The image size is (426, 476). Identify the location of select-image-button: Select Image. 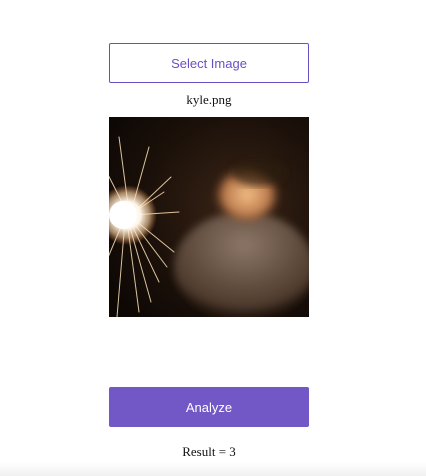
(209, 63).